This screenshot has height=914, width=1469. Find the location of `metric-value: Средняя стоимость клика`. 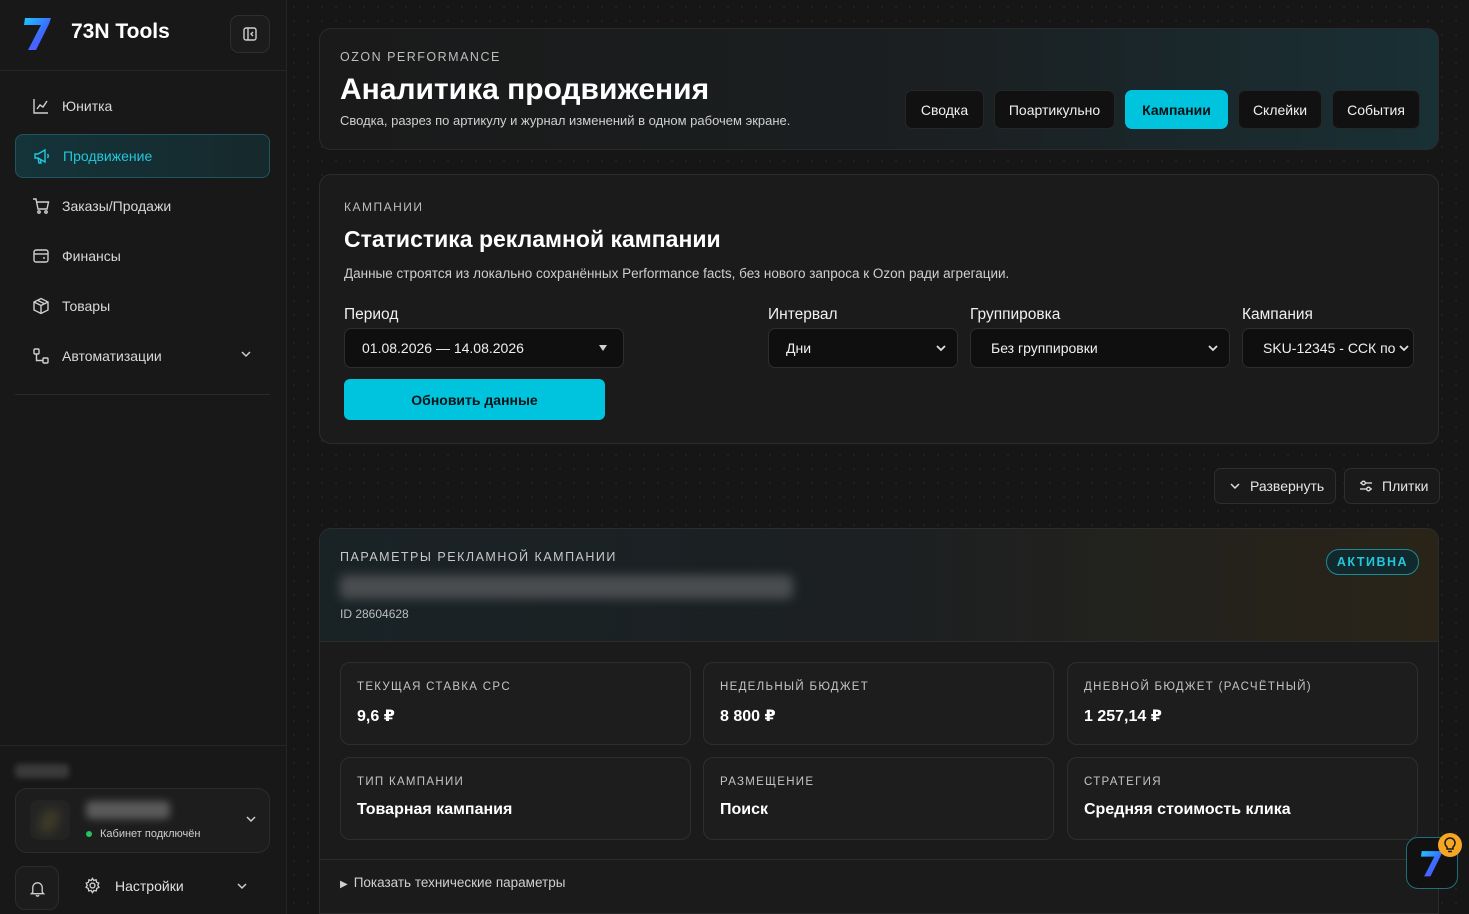

metric-value: Средняя стоимость клика is located at coordinates (1187, 809).